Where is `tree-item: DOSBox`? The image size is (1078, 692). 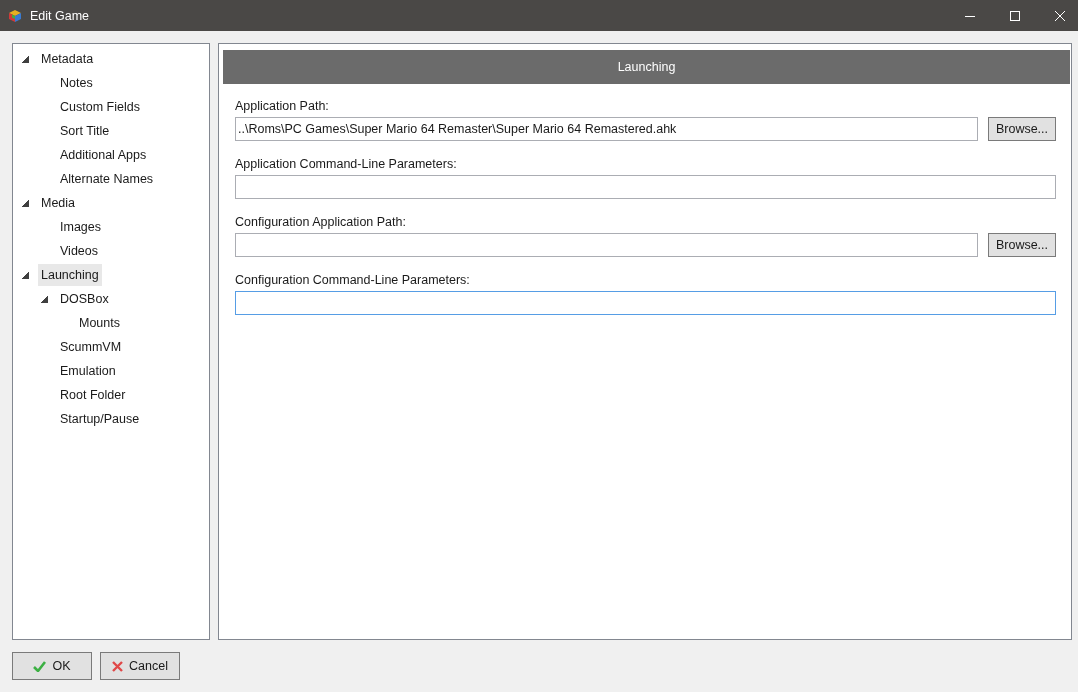
tree-item: DOSBox is located at coordinates (84, 299).